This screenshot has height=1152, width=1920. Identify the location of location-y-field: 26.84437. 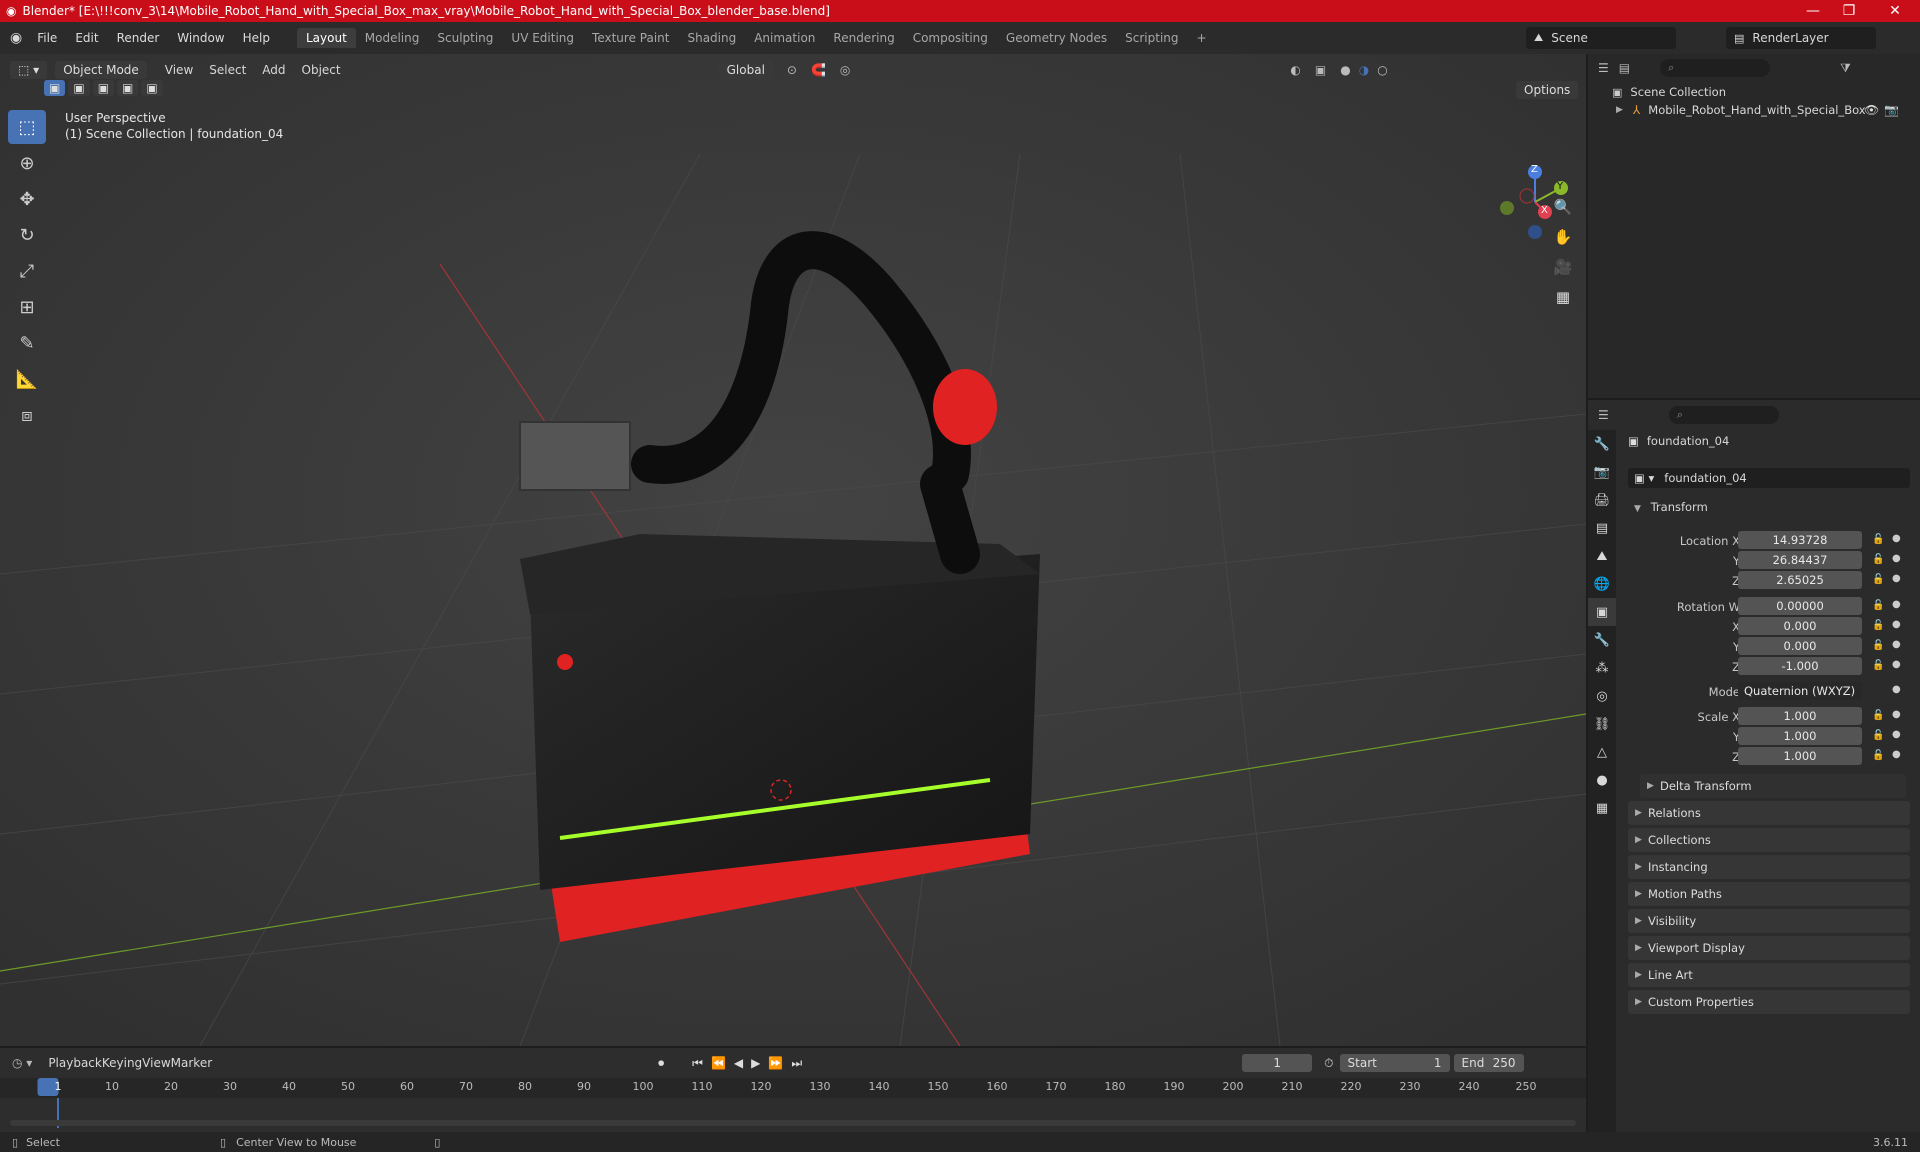
(1800, 560).